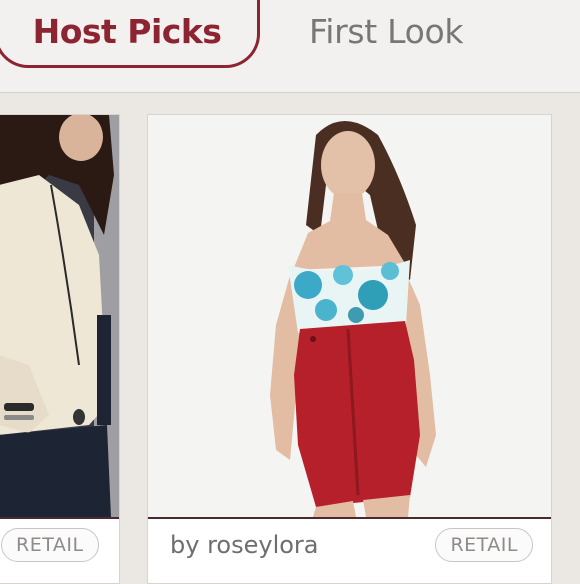 Image resolution: width=580 pixels, height=584 pixels. Describe the element at coordinates (130, 34) in the screenshot. I see `tab-host-picks: Host Picks` at that location.